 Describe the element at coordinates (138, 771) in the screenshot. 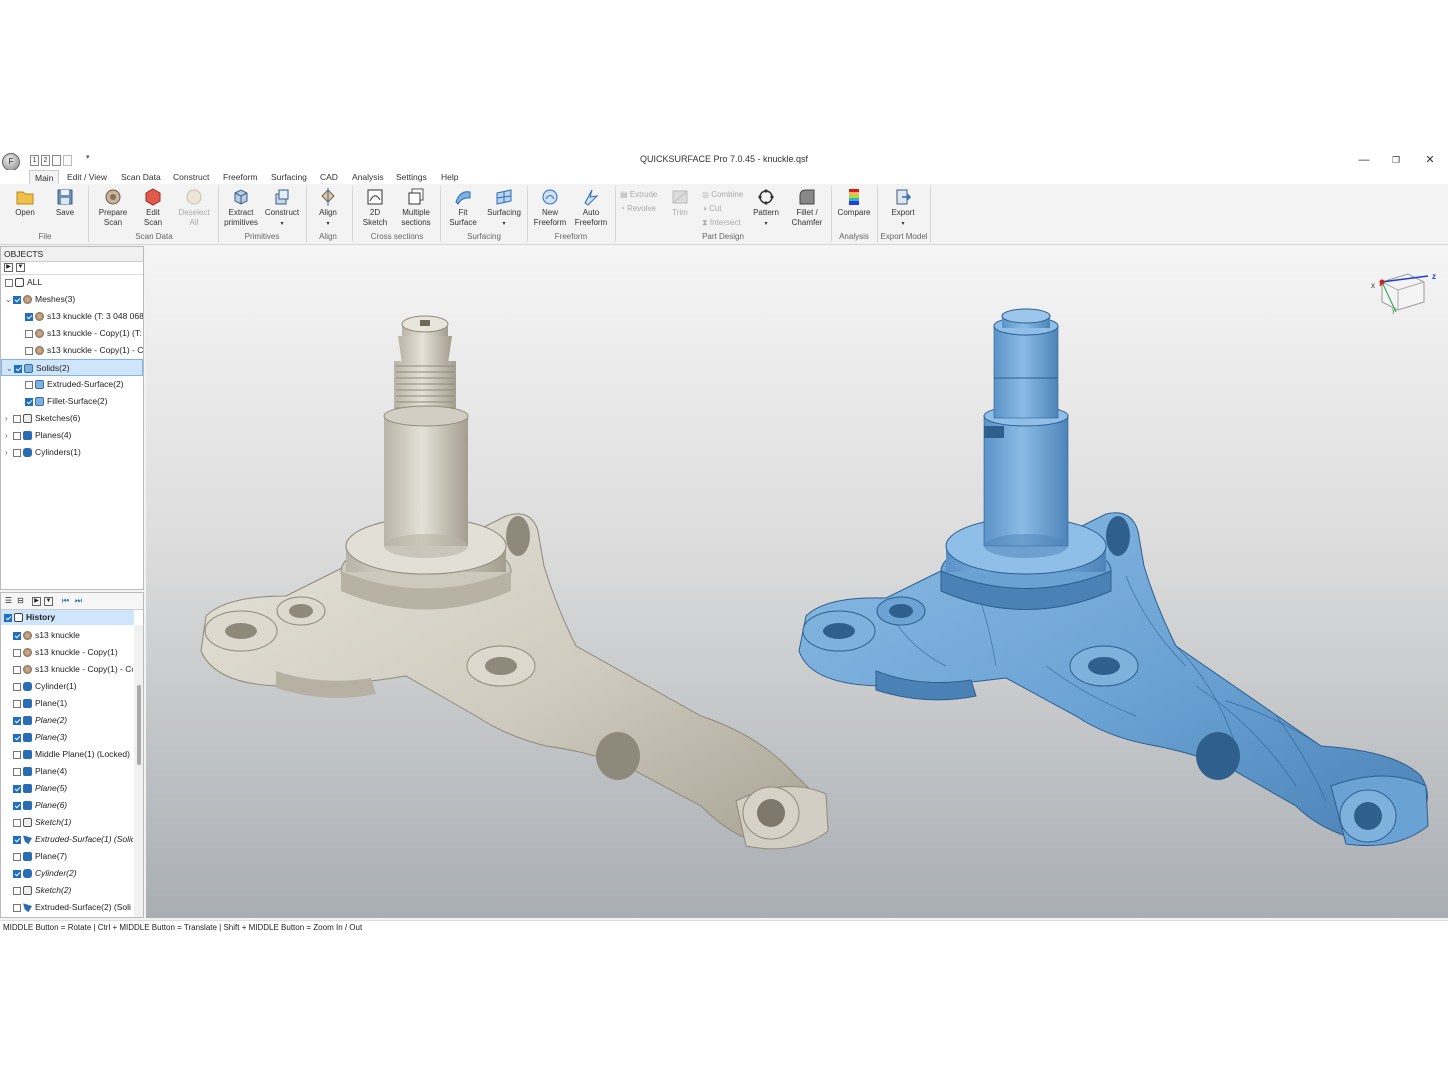

I see `history-scrollbar` at that location.